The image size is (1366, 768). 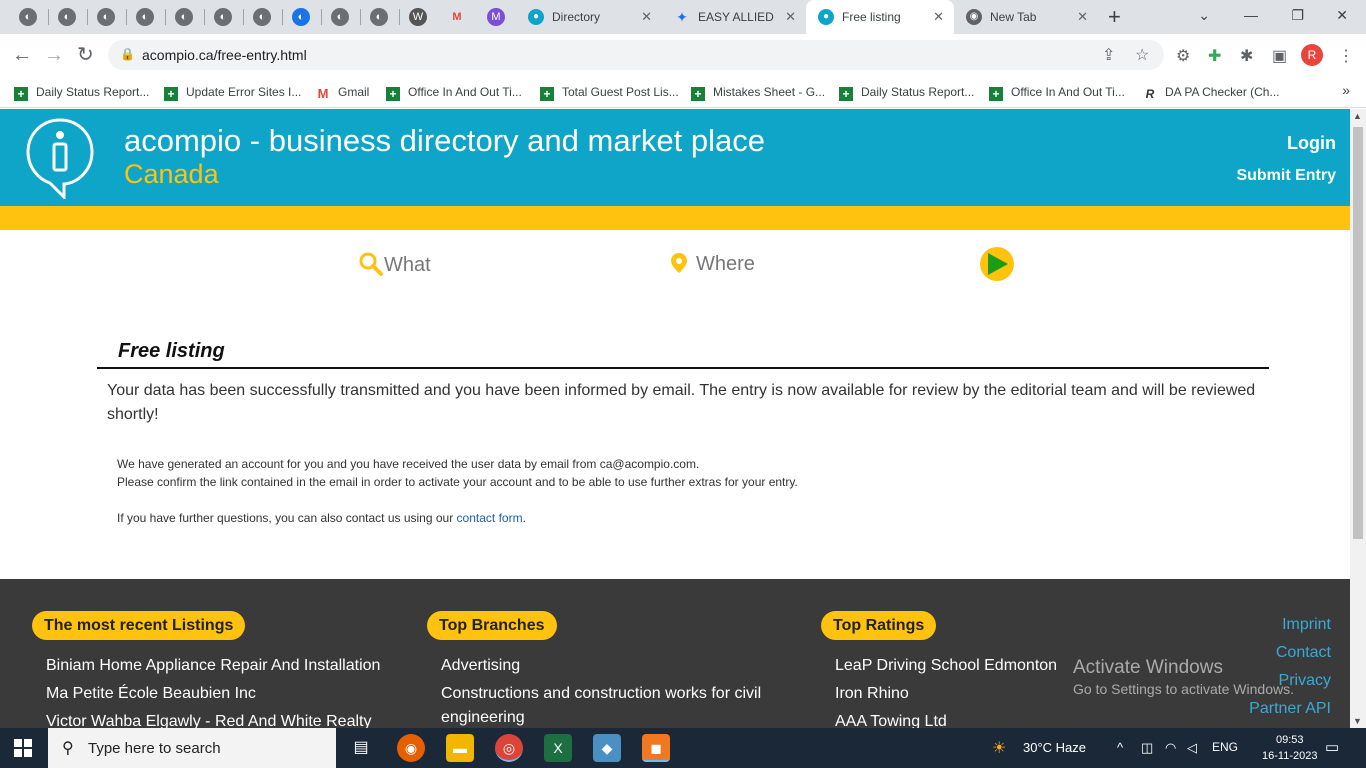 I want to click on tab-favicon-icon: W, so click(x=418, y=17).